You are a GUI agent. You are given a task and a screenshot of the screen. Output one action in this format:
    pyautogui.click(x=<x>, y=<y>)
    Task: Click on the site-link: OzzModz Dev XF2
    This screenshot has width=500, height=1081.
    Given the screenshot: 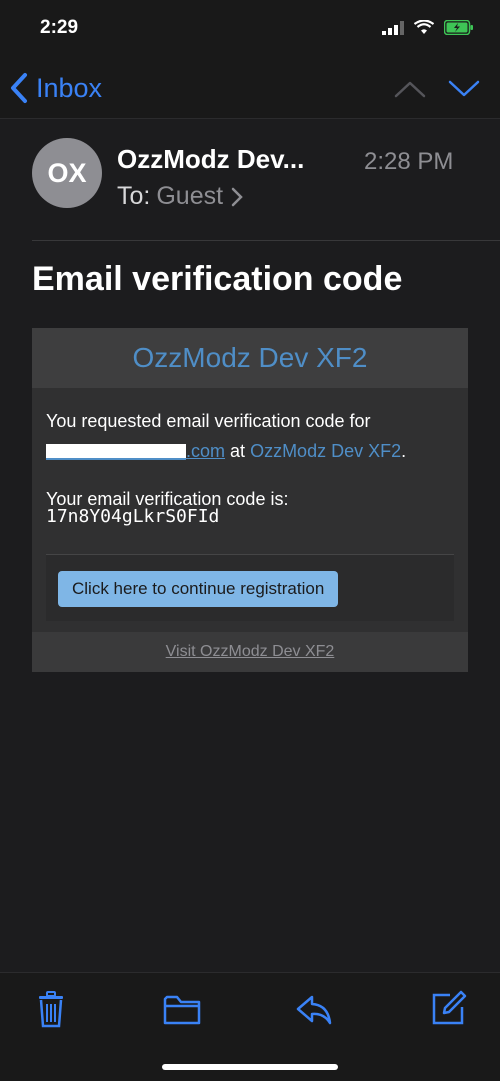 What is the action you would take?
    pyautogui.click(x=325, y=451)
    